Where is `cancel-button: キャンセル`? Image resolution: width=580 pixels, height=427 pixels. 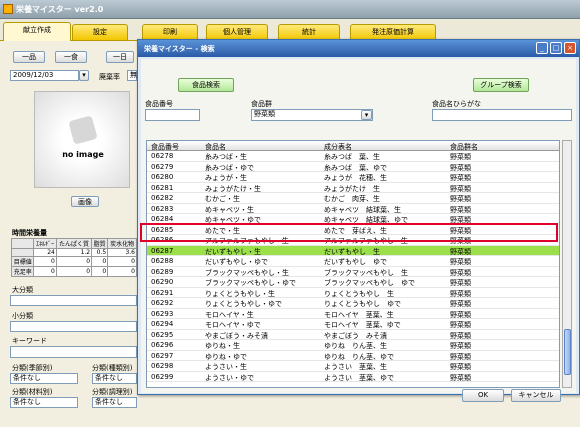 cancel-button: キャンセル is located at coordinates (536, 395).